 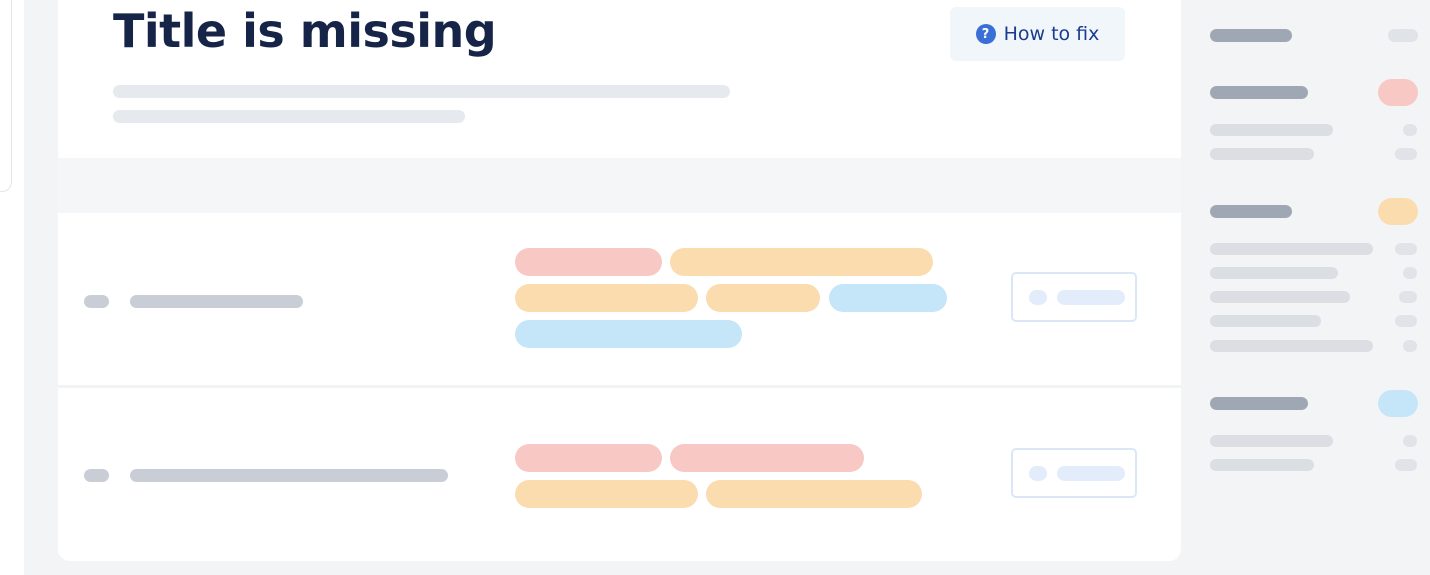 What do you see at coordinates (985, 34) in the screenshot?
I see `question-circle-icon: ?` at bounding box center [985, 34].